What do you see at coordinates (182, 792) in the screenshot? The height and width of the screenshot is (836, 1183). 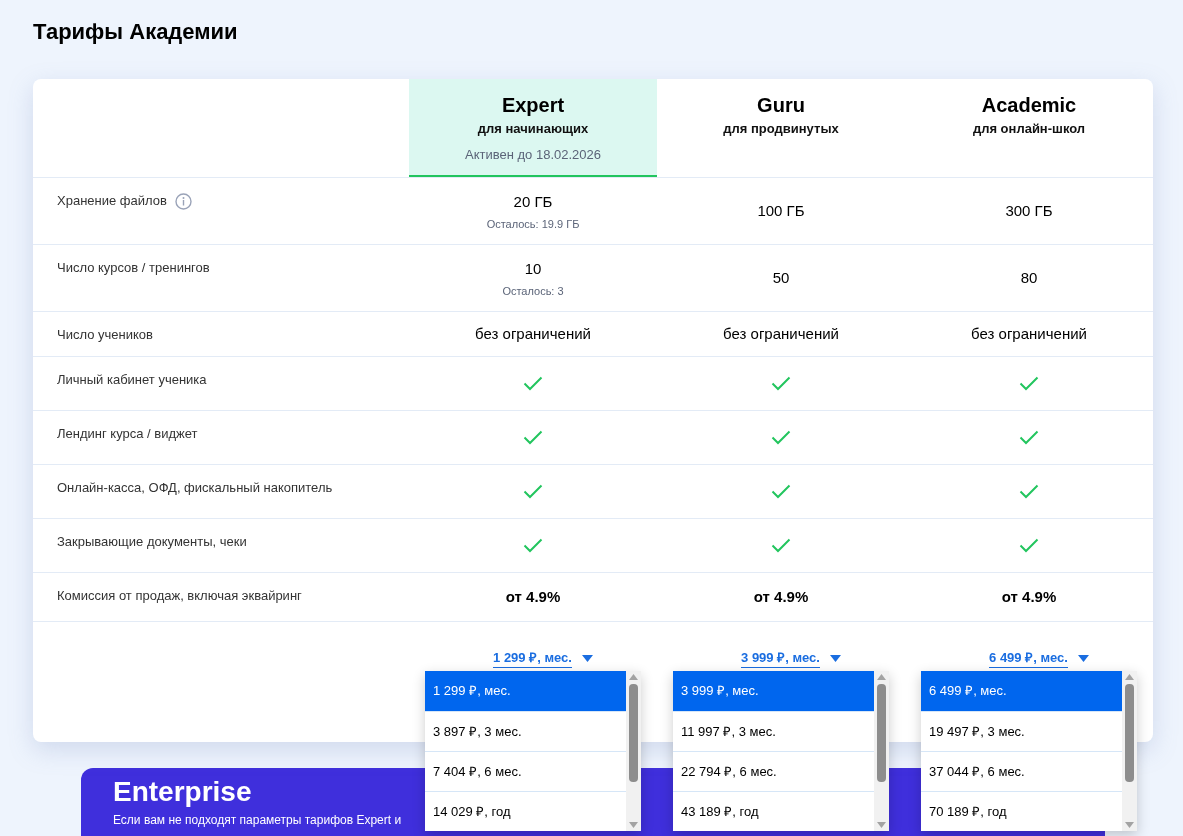 I see `enterprise-title: Enterprise` at bounding box center [182, 792].